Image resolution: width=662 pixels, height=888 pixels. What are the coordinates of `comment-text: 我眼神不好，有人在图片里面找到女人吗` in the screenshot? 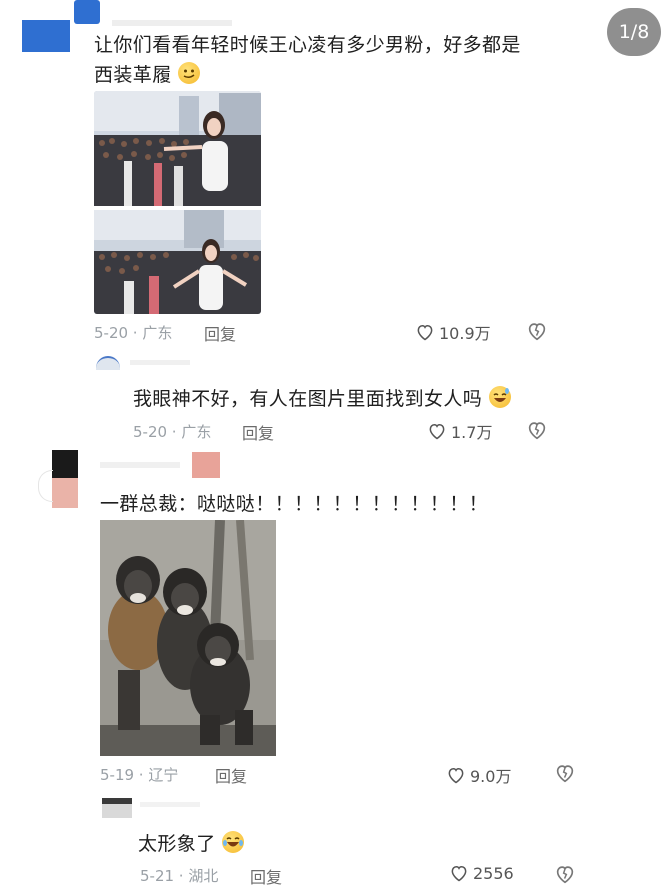 It's located at (322, 399).